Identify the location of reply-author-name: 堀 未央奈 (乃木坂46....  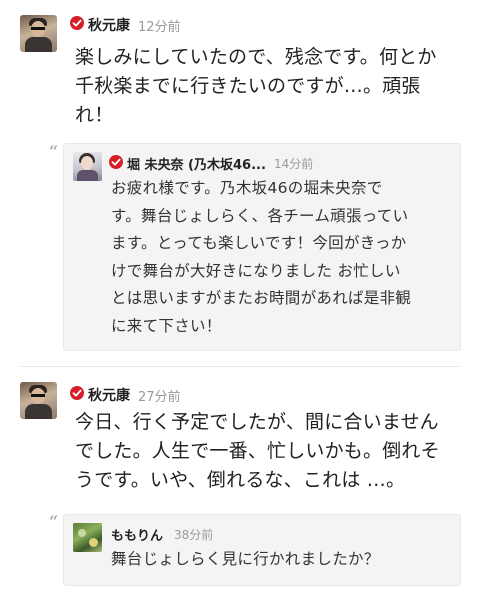
(196, 163).